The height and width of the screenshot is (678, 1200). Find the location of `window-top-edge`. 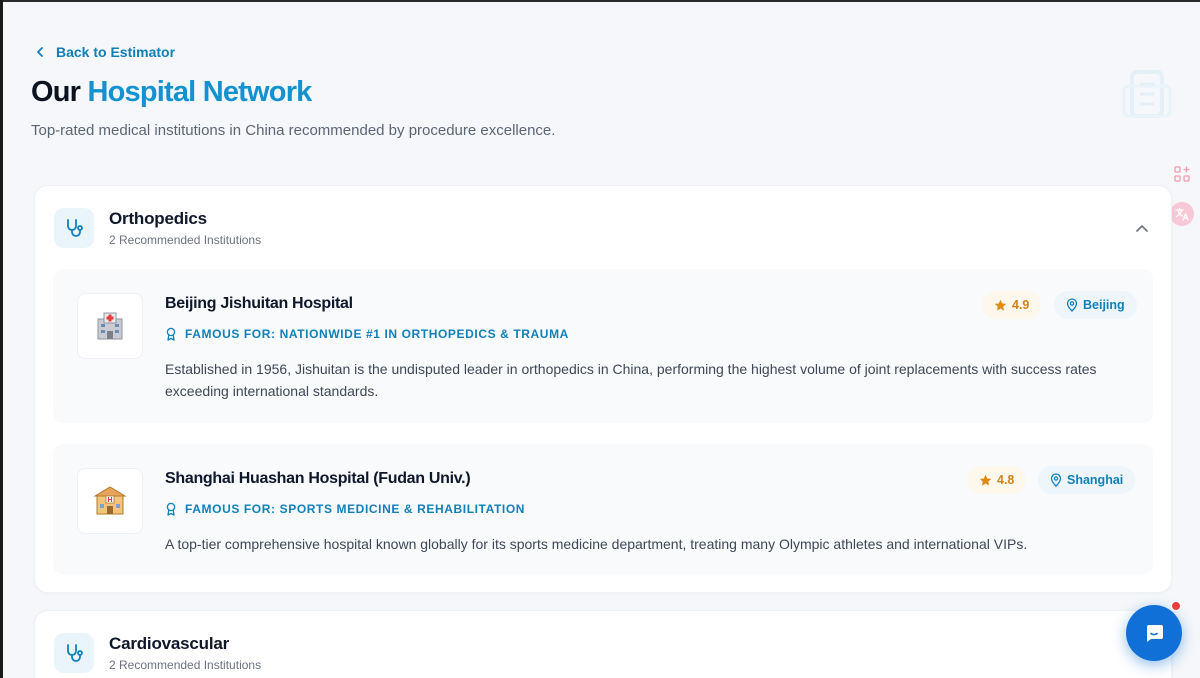

window-top-edge is located at coordinates (600, 1).